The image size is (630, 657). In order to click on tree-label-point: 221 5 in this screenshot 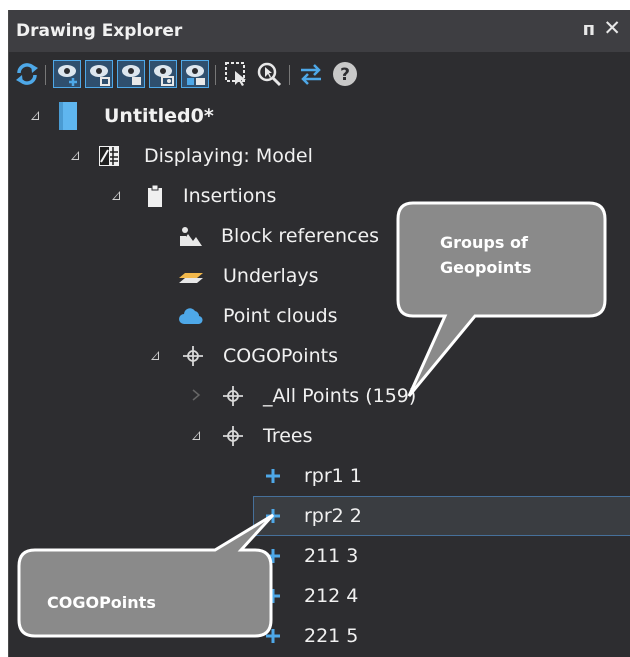, I will do `click(331, 636)`.